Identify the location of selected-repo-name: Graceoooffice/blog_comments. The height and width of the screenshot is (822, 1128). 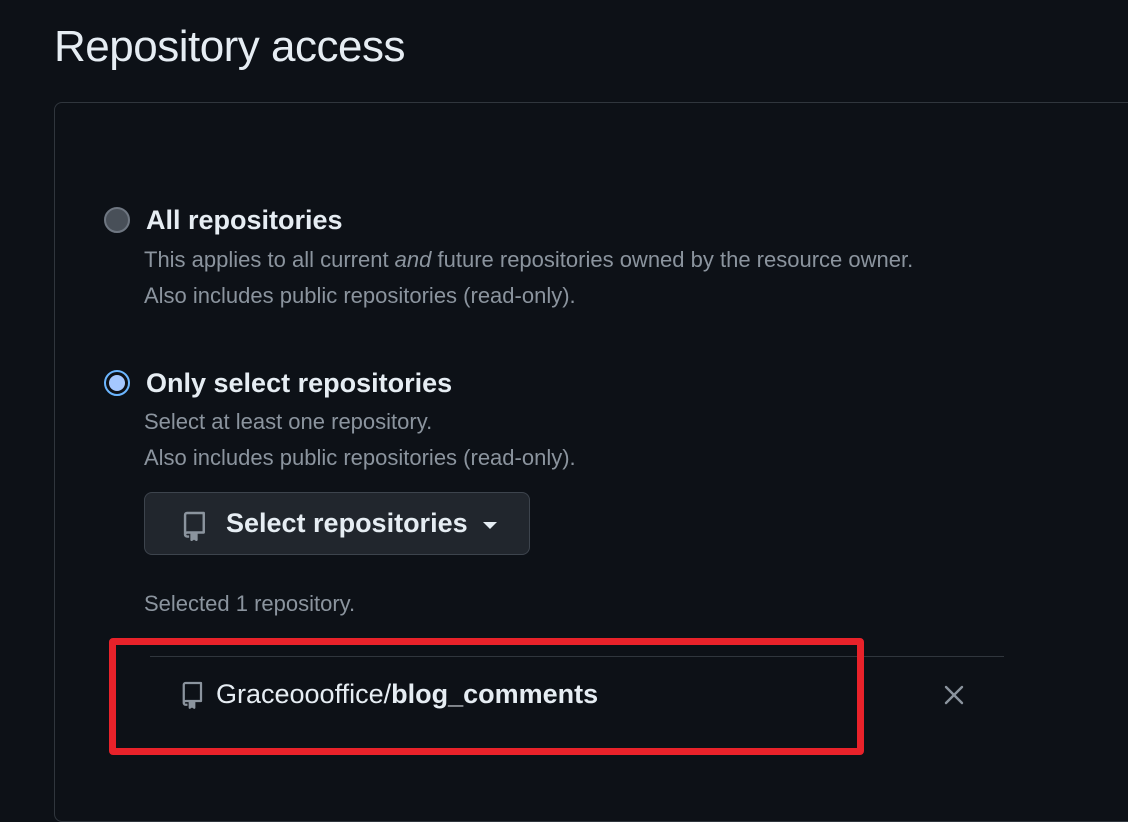
(407, 694).